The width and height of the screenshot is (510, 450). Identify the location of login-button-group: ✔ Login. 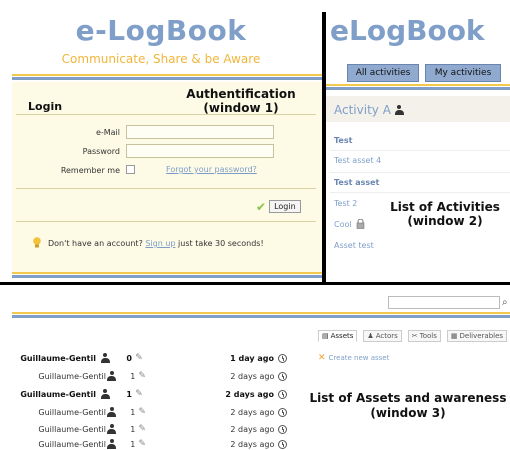
(278, 206).